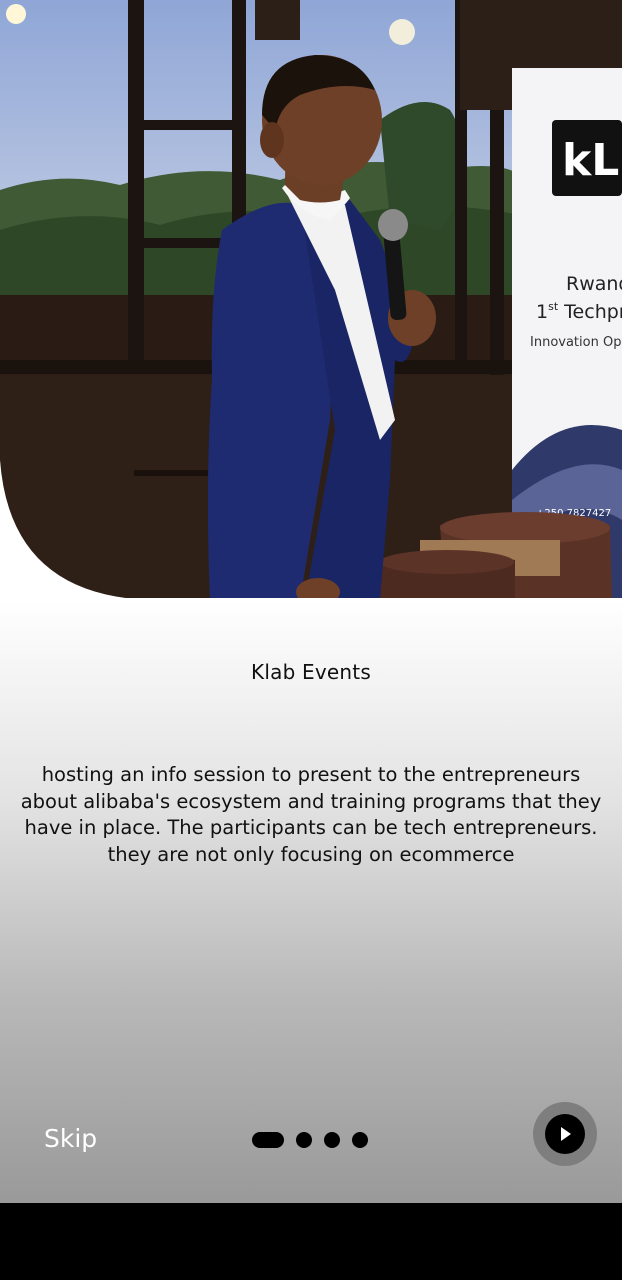 This screenshot has width=622, height=1280. Describe the element at coordinates (311, 1241) in the screenshot. I see `system-navigation-bar` at that location.